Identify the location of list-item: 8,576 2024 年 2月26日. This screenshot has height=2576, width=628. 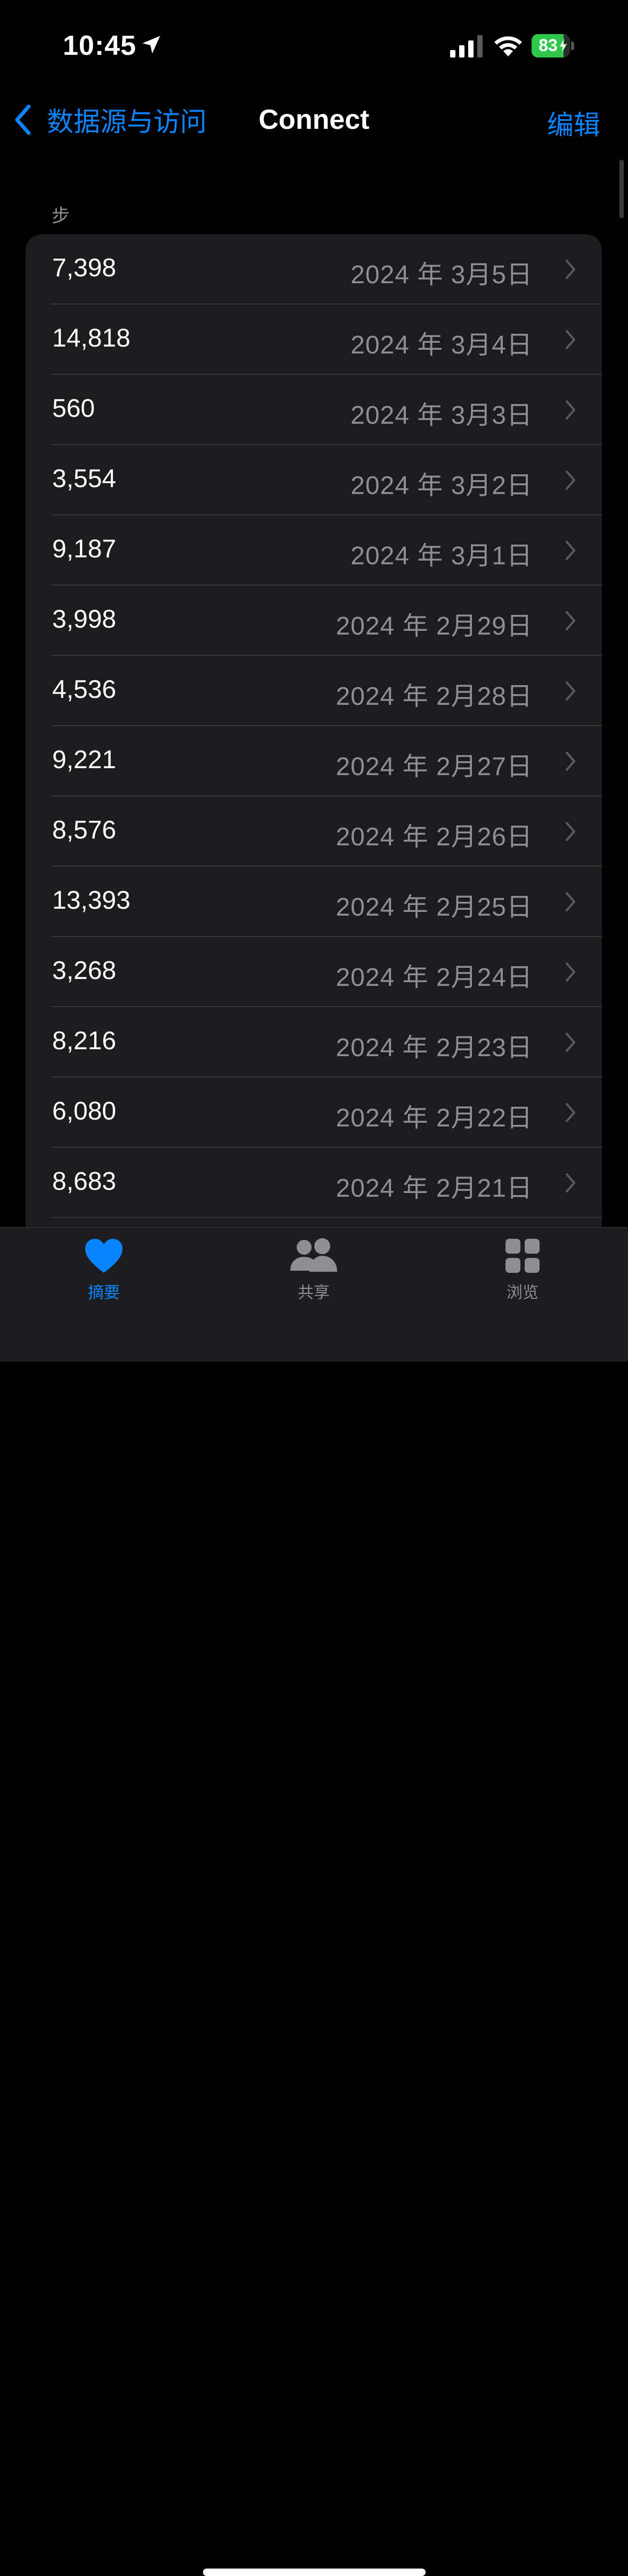
(314, 832).